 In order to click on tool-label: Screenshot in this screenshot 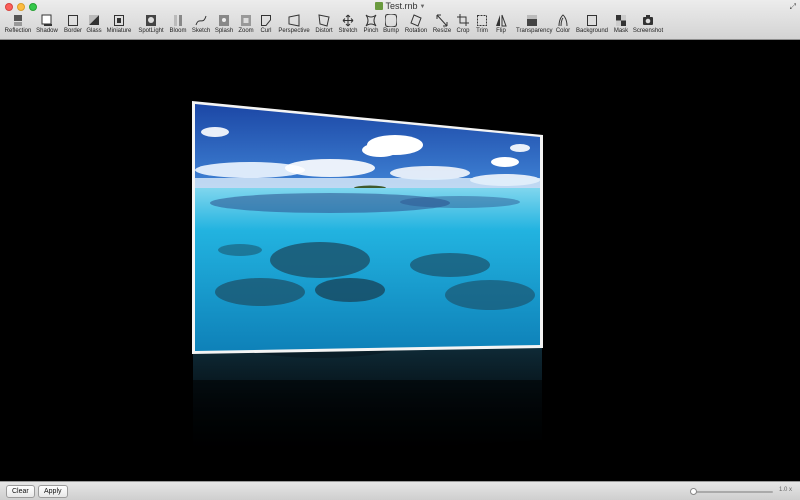, I will do `click(648, 31)`.